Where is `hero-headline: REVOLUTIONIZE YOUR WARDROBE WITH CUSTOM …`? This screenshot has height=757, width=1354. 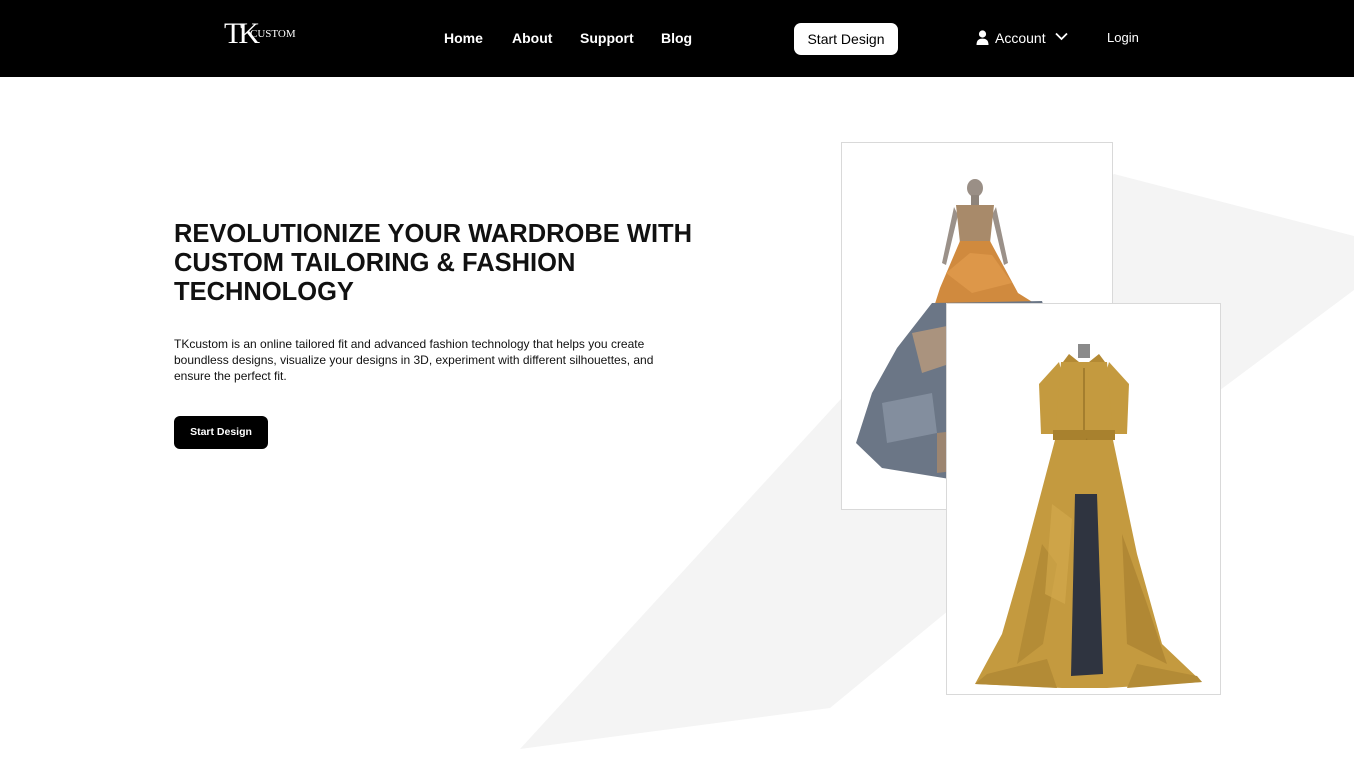
hero-headline: REVOLUTIONIZE YOUR WARDROBE WITH CUSTOM … is located at coordinates (433, 263).